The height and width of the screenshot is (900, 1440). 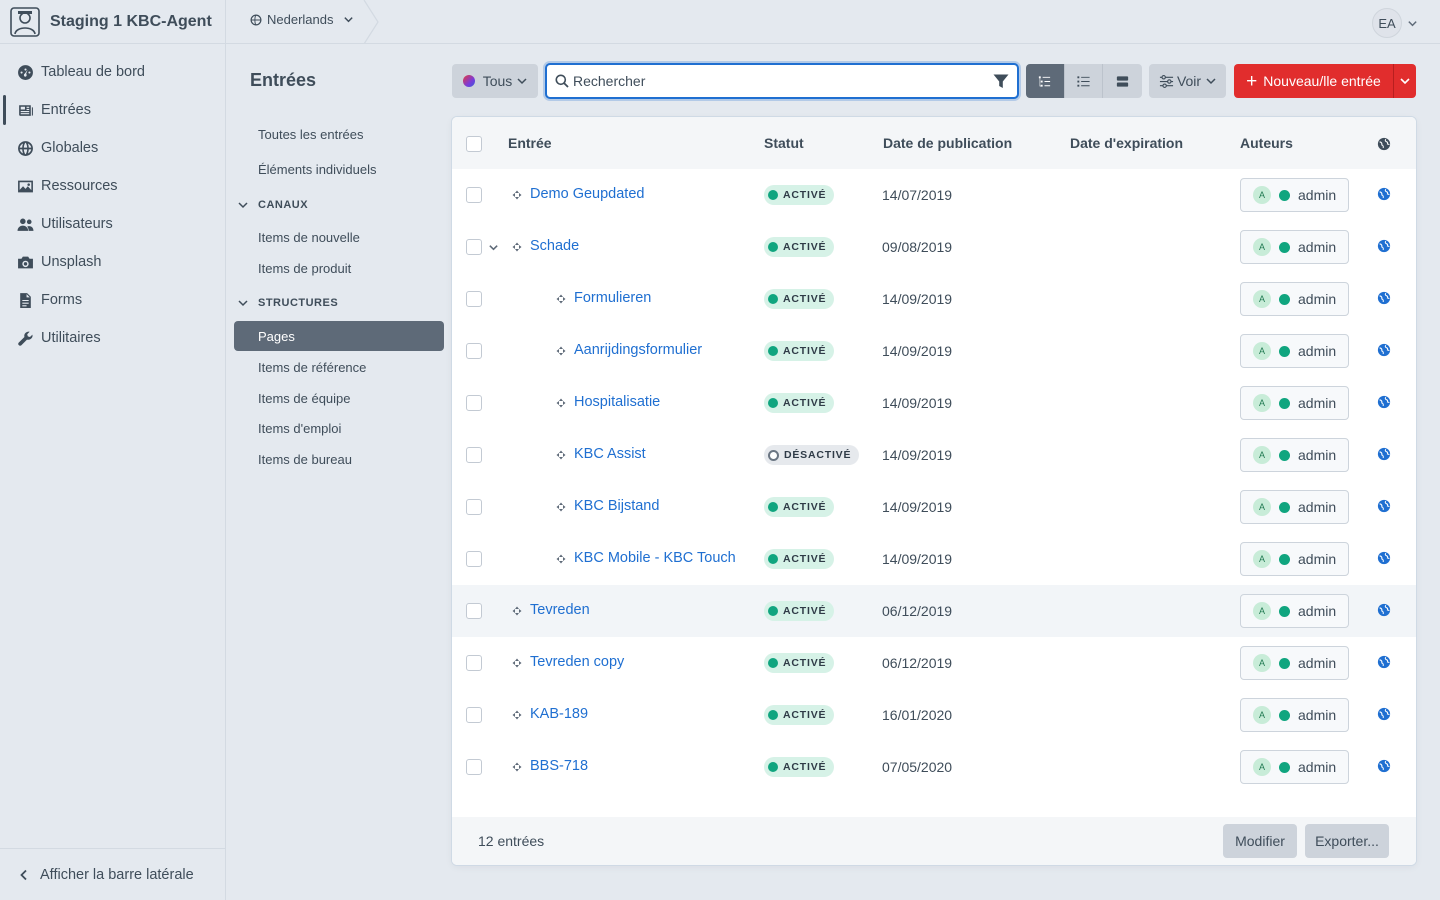 What do you see at coordinates (934, 767) in the screenshot?
I see `table-row: BBS-718 ACTIVÉ 07/05/2020 Aadmin` at bounding box center [934, 767].